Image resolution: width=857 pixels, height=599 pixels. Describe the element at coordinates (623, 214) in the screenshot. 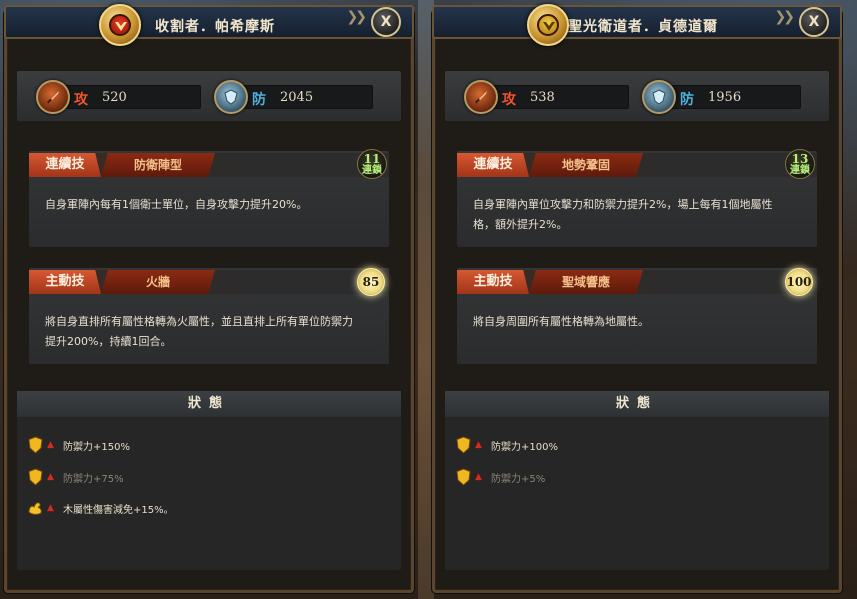

I see `skill-description: 自身軍陣內單位攻擊力和防禦力提升2%，場上每有1個地屬性格，額外提升2%。` at that location.